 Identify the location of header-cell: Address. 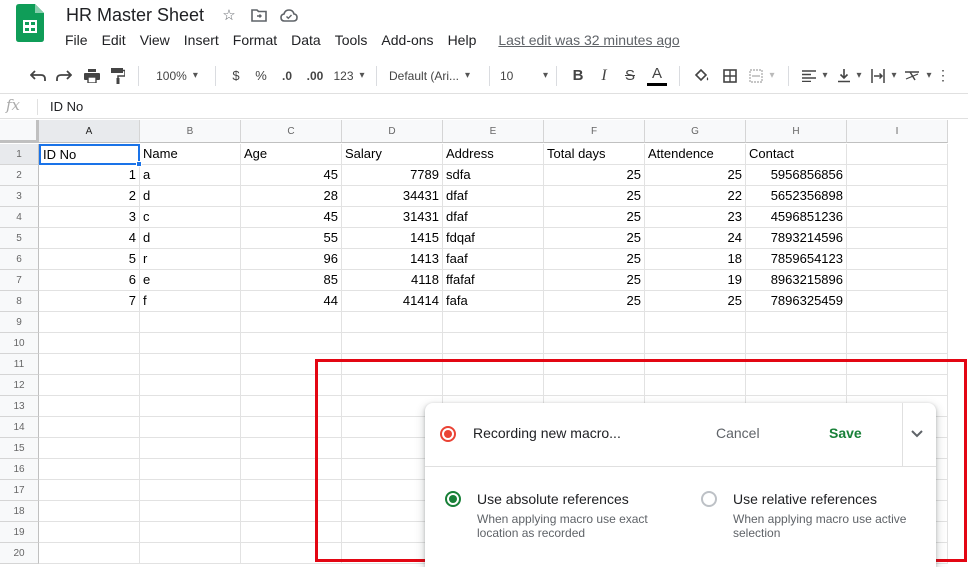
(493, 154).